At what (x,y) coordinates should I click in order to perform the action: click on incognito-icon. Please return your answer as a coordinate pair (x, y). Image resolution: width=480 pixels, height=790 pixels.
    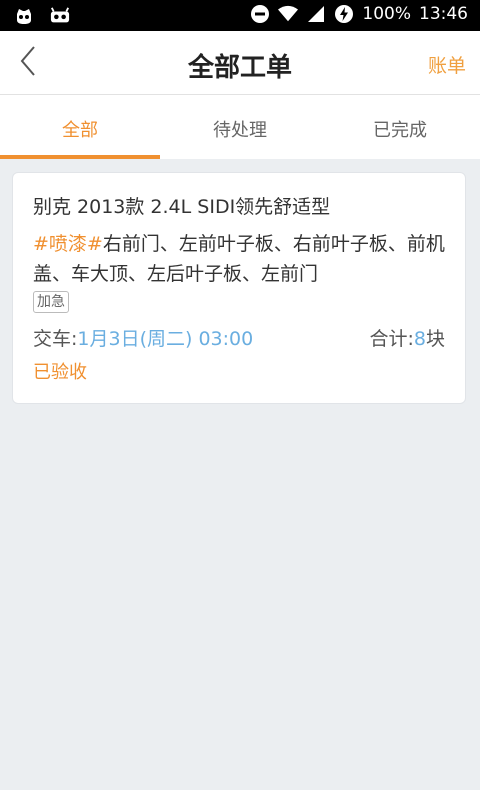
    Looking at the image, I should click on (24, 16).